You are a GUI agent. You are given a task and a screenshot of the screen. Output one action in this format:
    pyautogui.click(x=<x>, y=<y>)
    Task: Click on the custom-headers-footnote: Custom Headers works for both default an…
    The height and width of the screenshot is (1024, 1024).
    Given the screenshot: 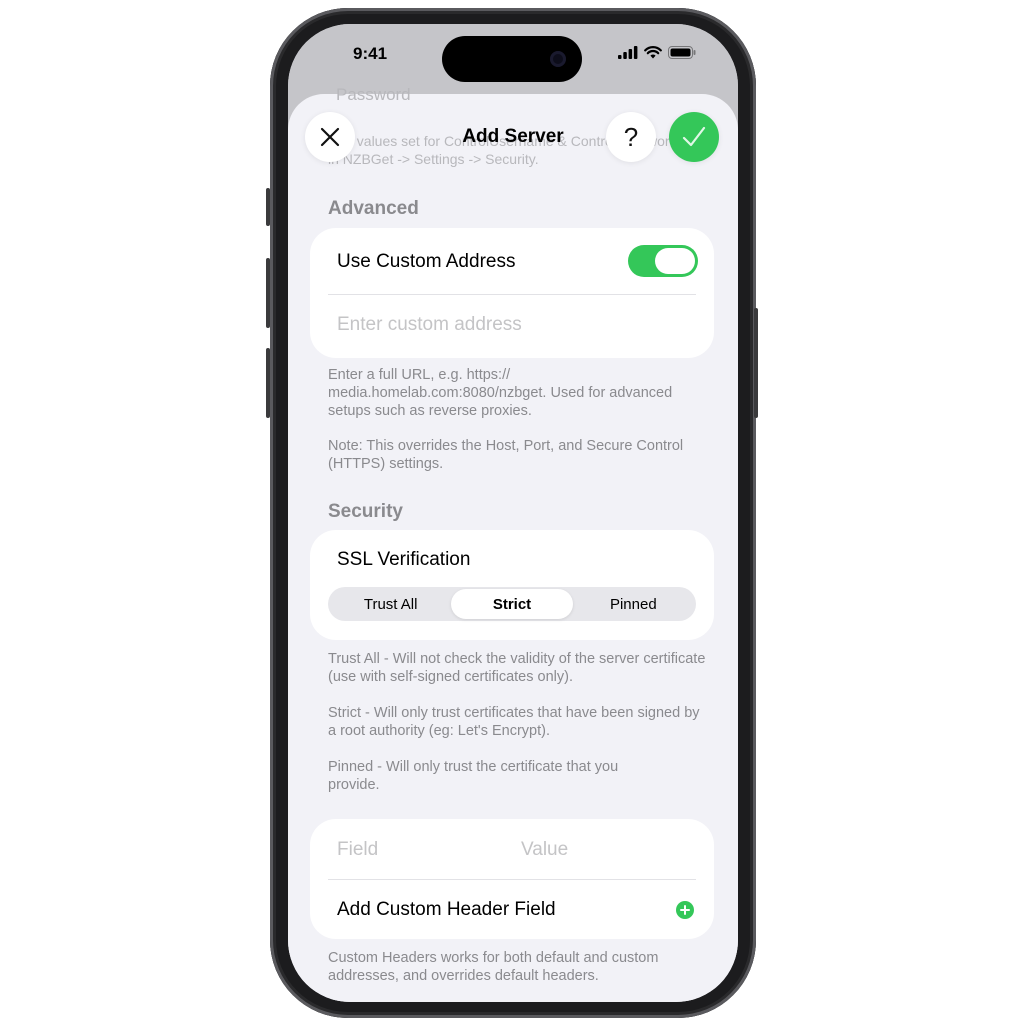 What is the action you would take?
    pyautogui.click(x=493, y=967)
    